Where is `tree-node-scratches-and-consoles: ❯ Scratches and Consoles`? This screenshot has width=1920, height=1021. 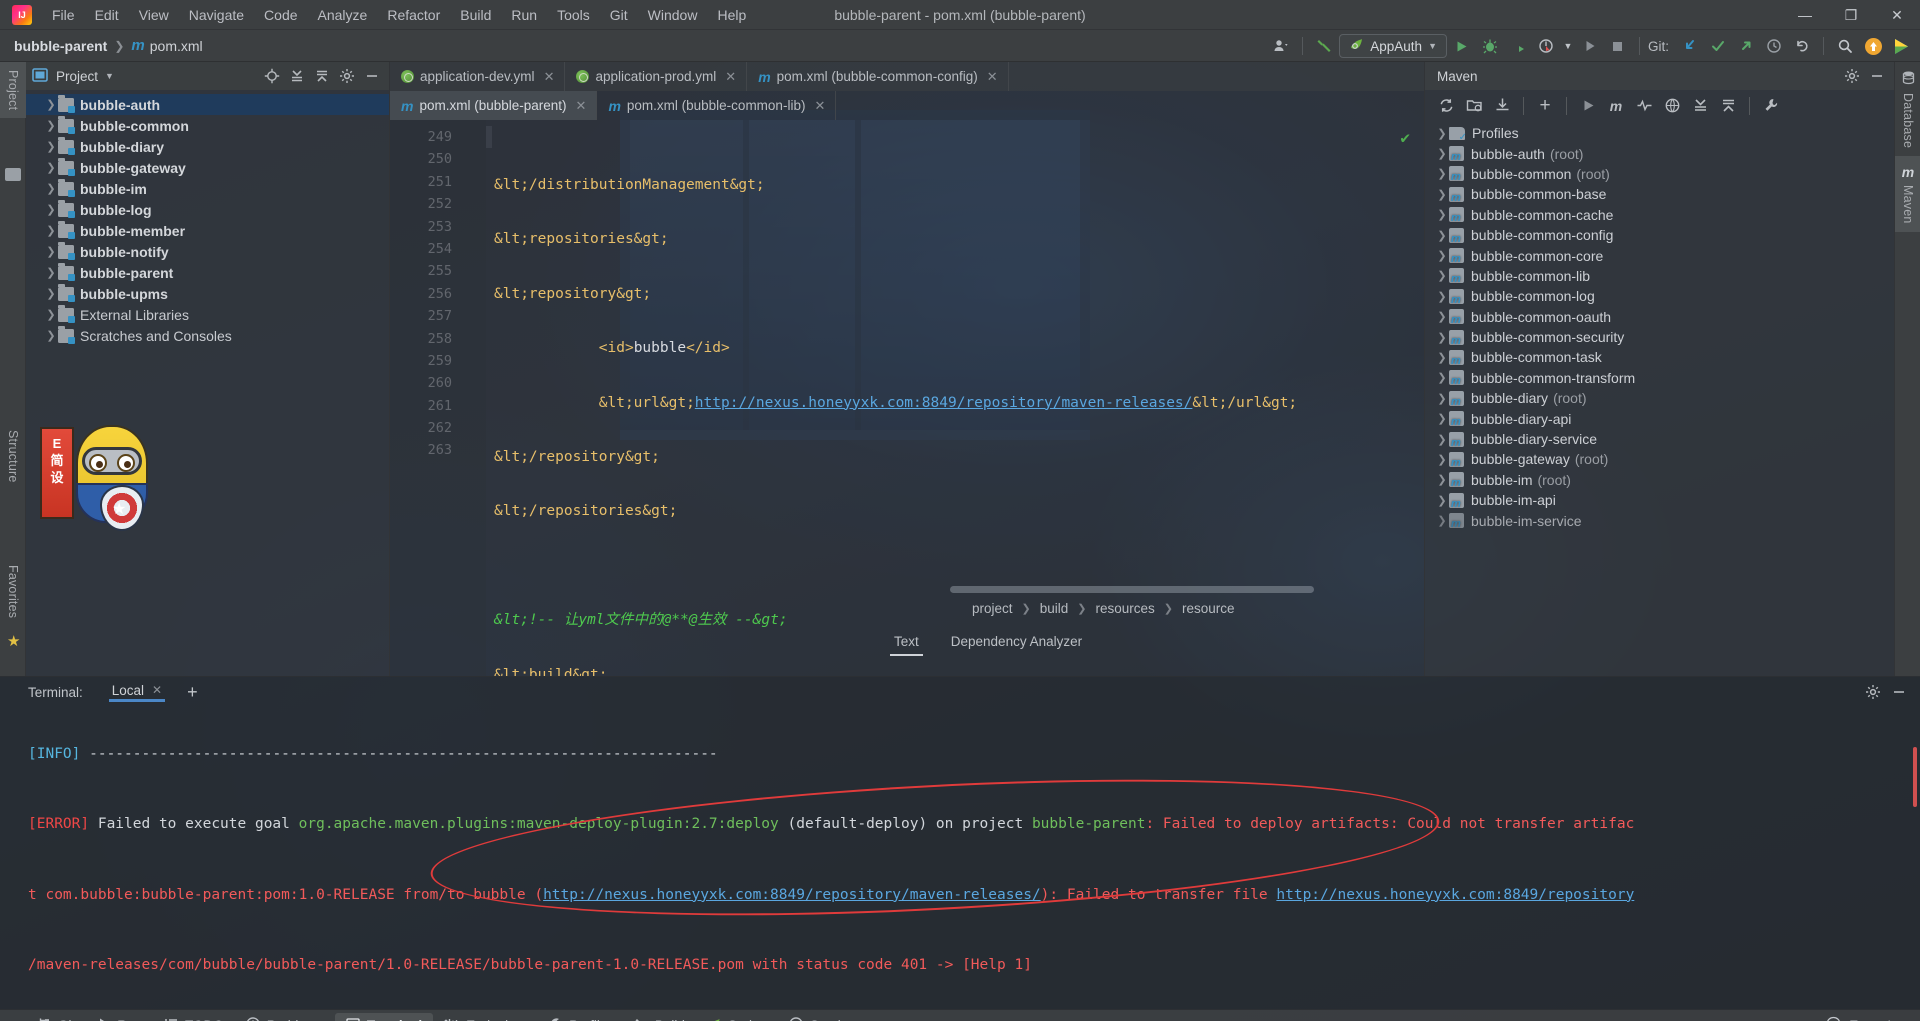 tree-node-scratches-and-consoles: ❯ Scratches and Consoles is located at coordinates (207, 335).